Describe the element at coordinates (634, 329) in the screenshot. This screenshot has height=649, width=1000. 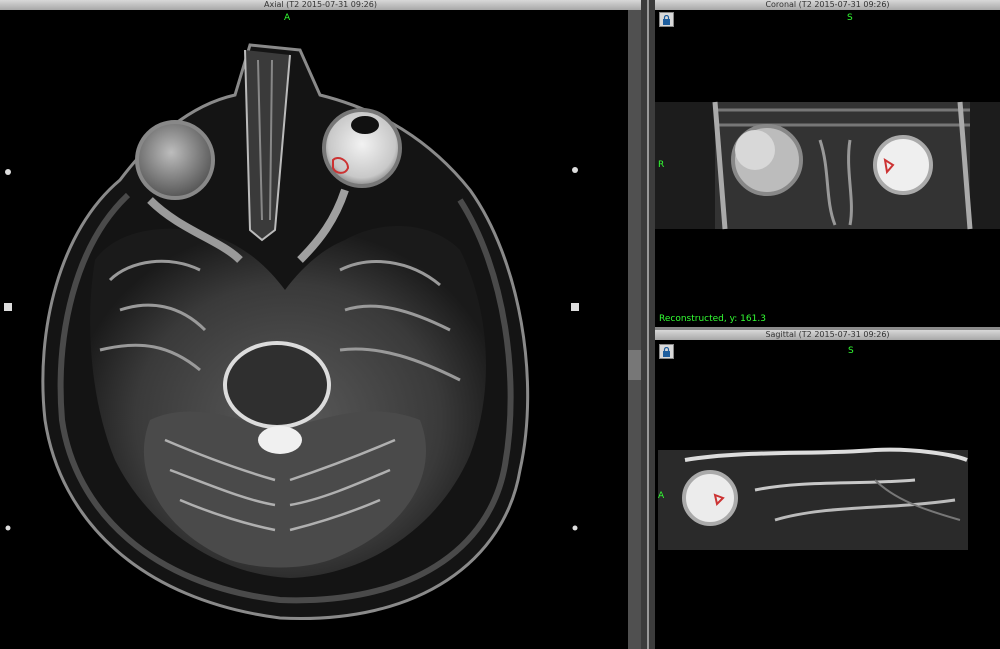
I see `axial-scrollbar` at that location.